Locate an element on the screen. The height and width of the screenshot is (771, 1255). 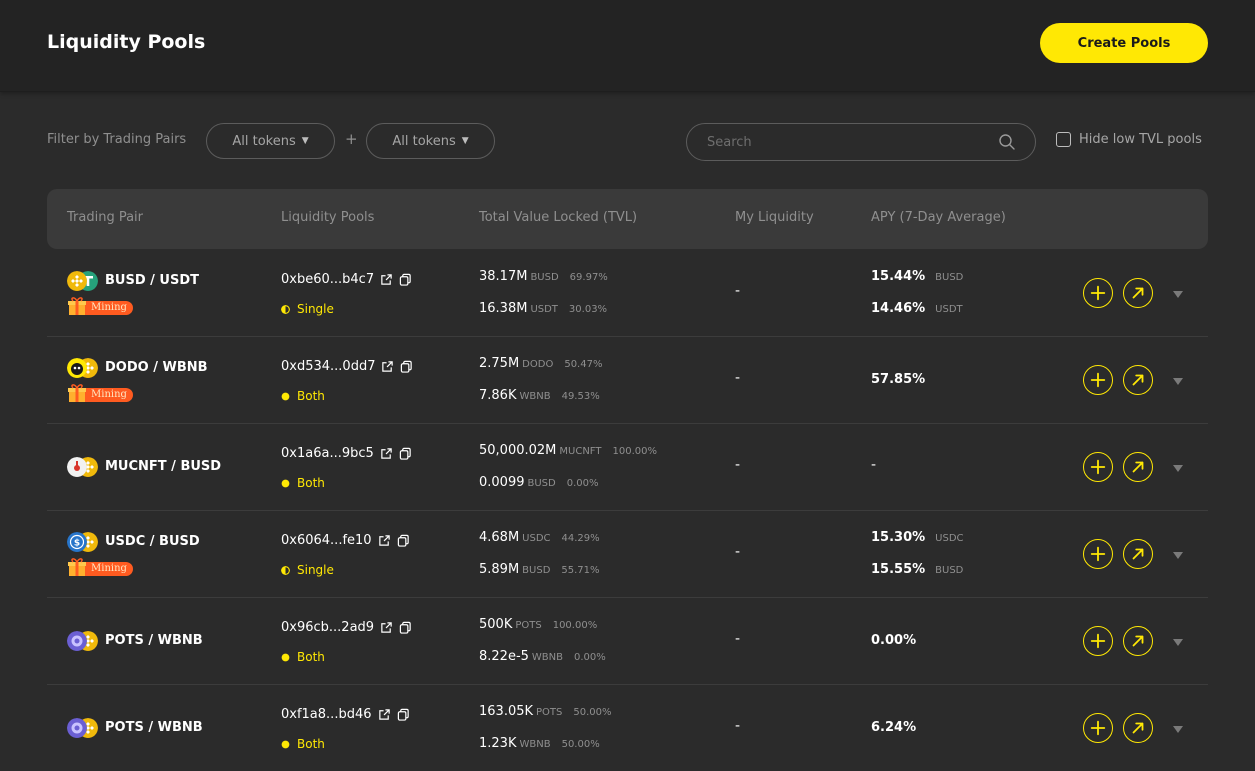
column-my-liquidity: My Liquidity is located at coordinates (774, 217).